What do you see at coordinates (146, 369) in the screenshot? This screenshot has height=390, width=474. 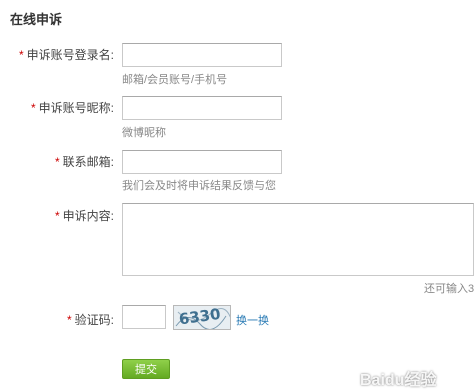 I see `submit-button: 提交` at bounding box center [146, 369].